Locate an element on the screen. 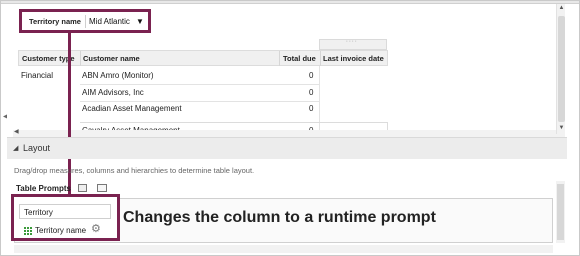  hierarchy-grid-icon is located at coordinates (28, 231).